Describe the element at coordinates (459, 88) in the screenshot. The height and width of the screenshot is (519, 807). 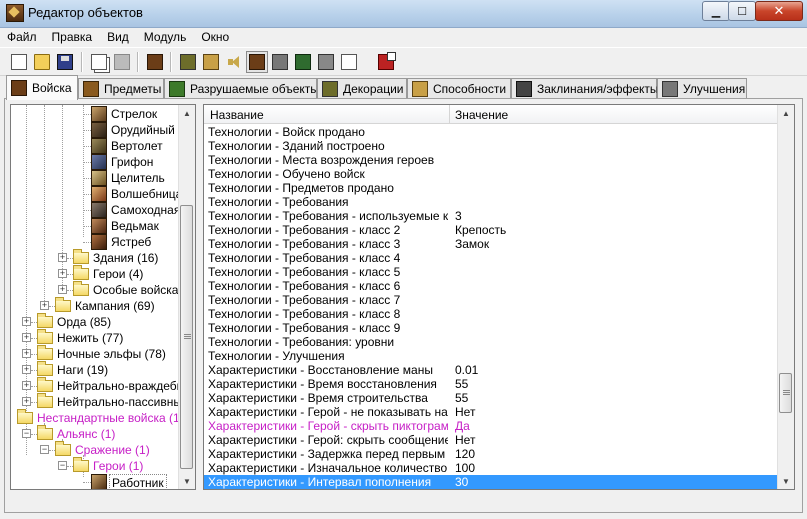
I see `tab-abilities: Способности` at that location.